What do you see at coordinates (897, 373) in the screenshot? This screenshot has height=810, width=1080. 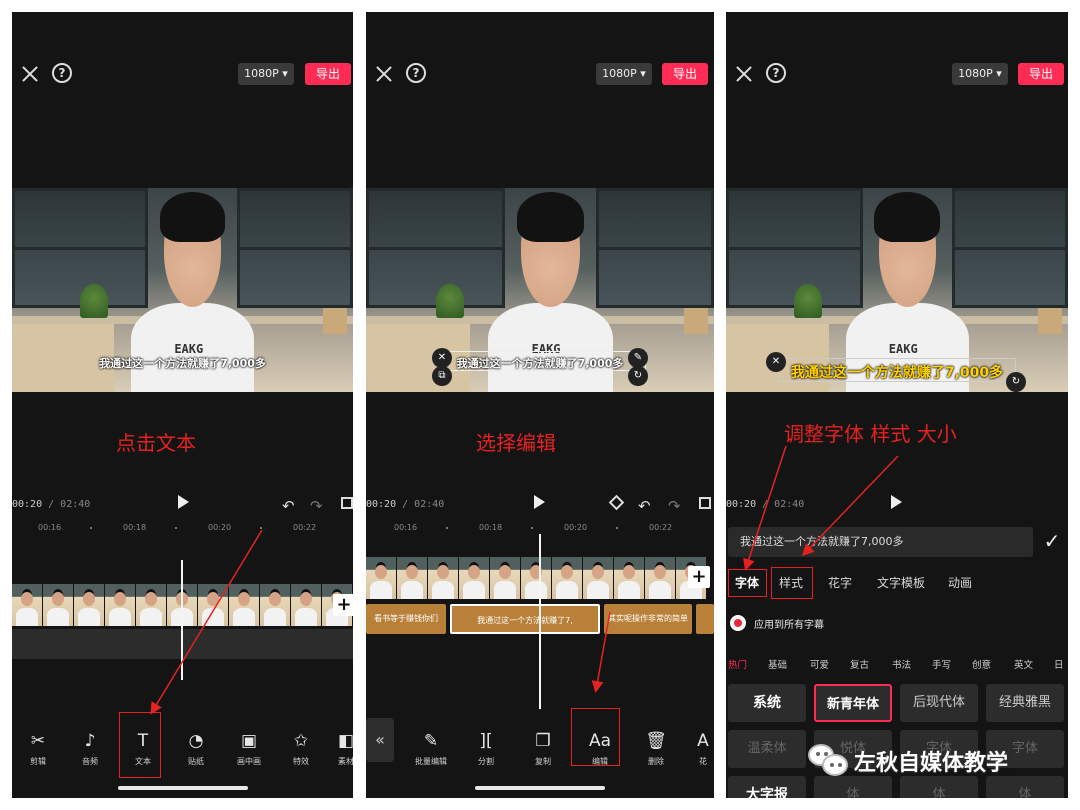 I see `subtitle-text-styled: 我通过这一个方法就赚了7,000多` at bounding box center [897, 373].